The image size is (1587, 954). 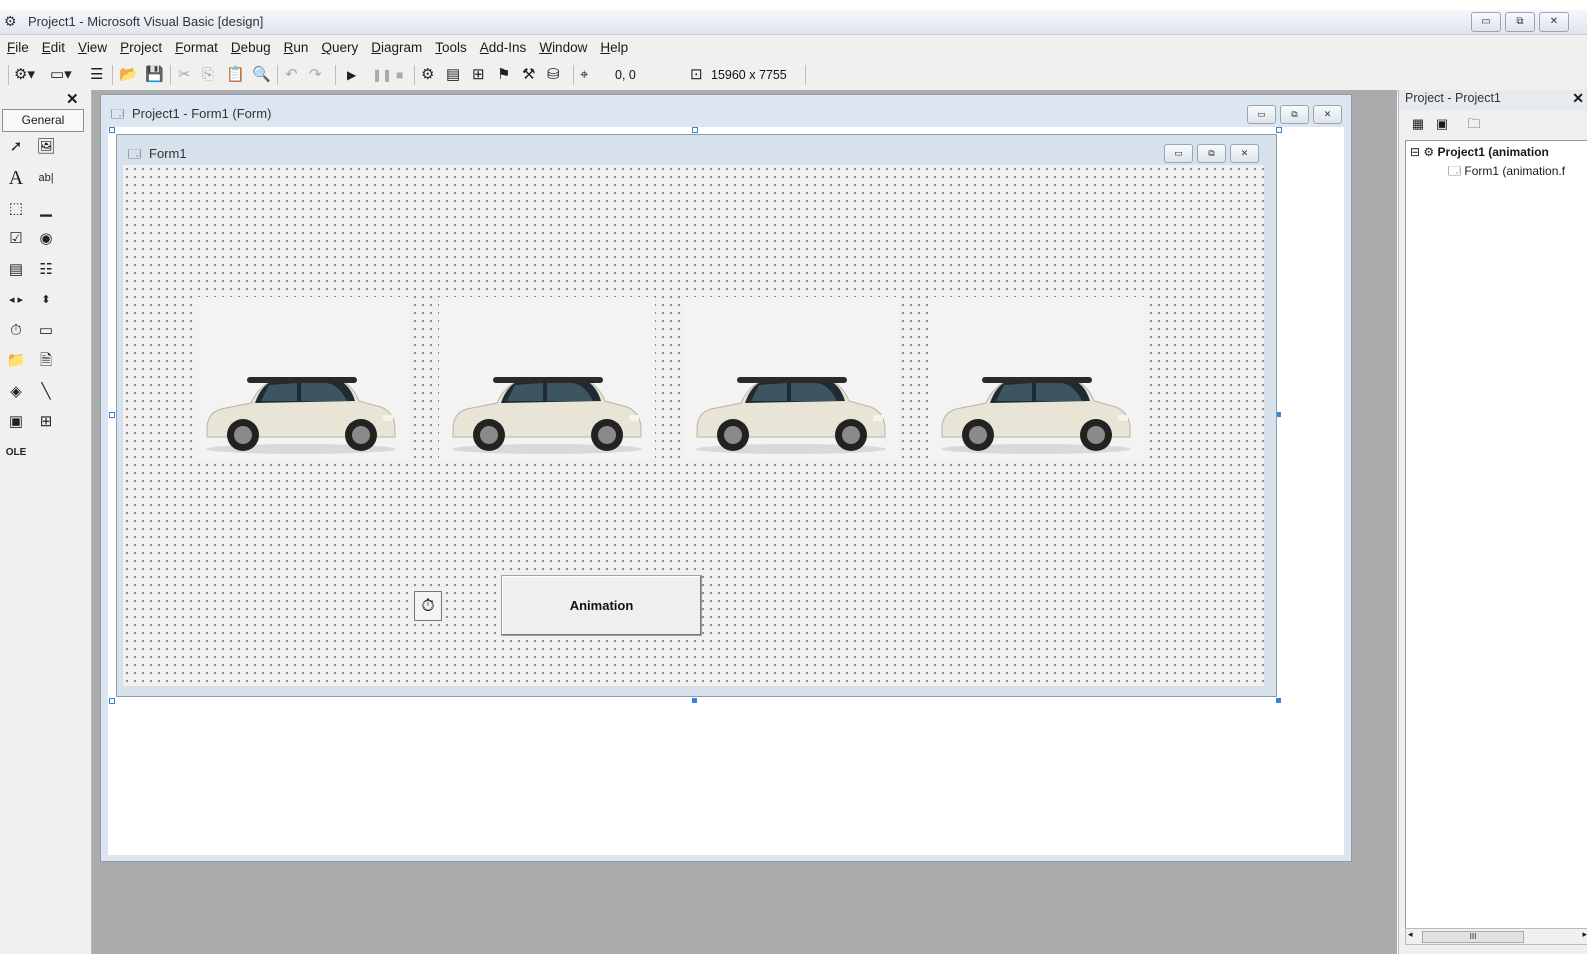 I want to click on menu-file: File, so click(x=17, y=47).